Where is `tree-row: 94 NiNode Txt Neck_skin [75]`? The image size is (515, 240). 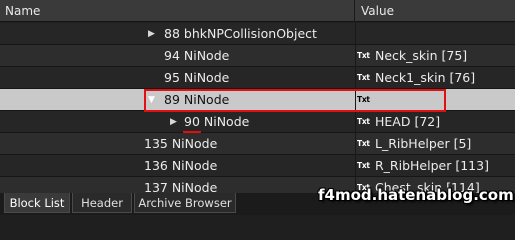
tree-row: 94 NiNode Txt Neck_skin [75] is located at coordinates (257, 56).